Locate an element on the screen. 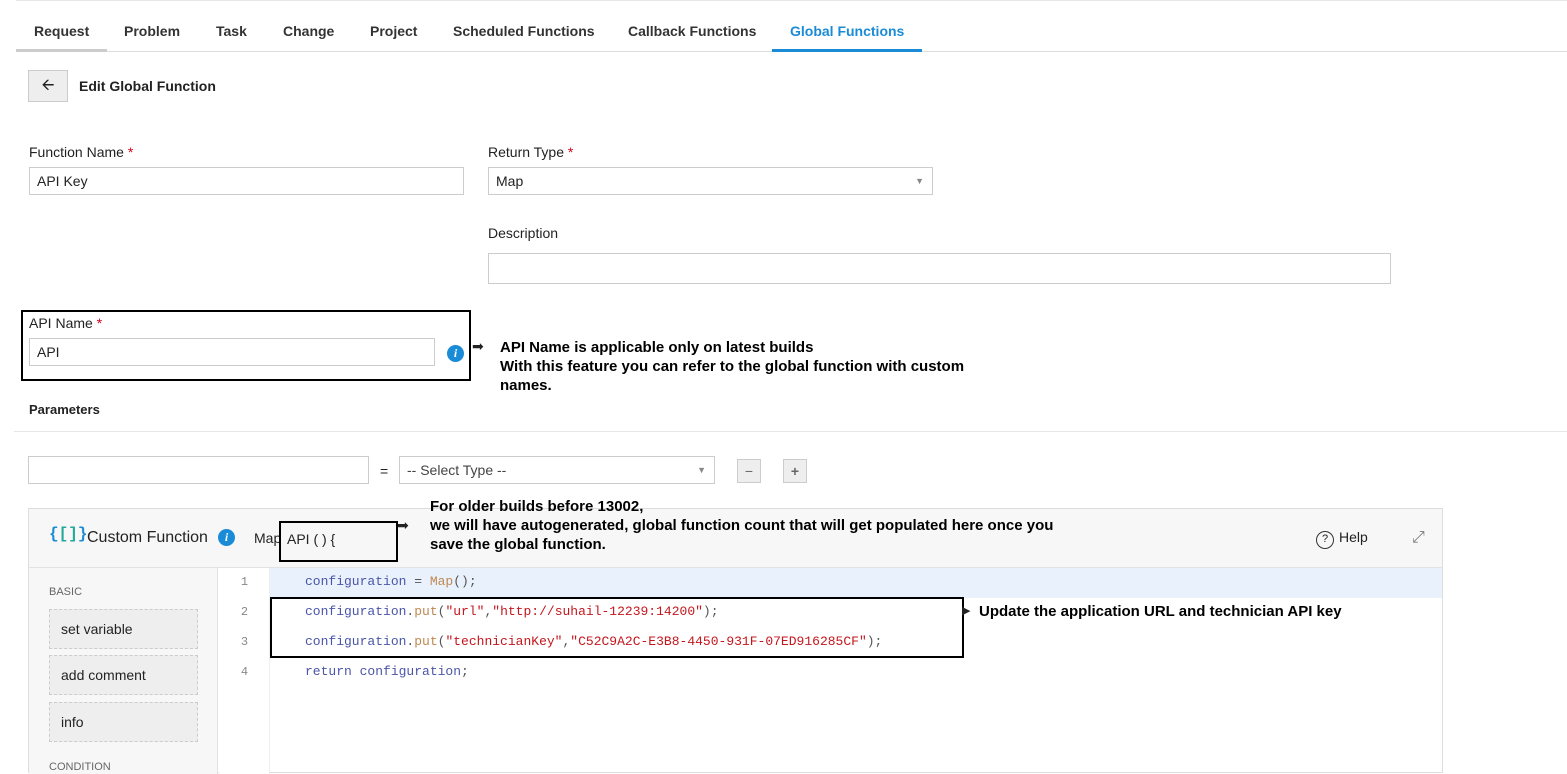 Image resolution: width=1567 pixels, height=774 pixels. function-signature: API ( ) { is located at coordinates (338, 541).